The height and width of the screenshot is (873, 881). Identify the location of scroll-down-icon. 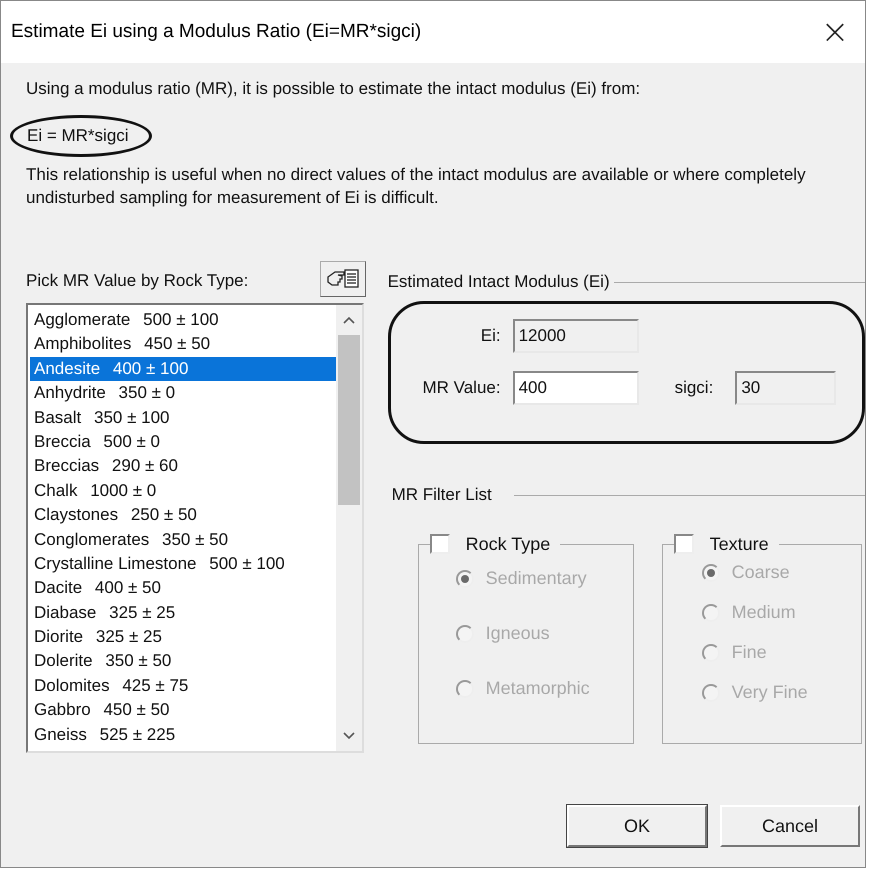
(349, 736).